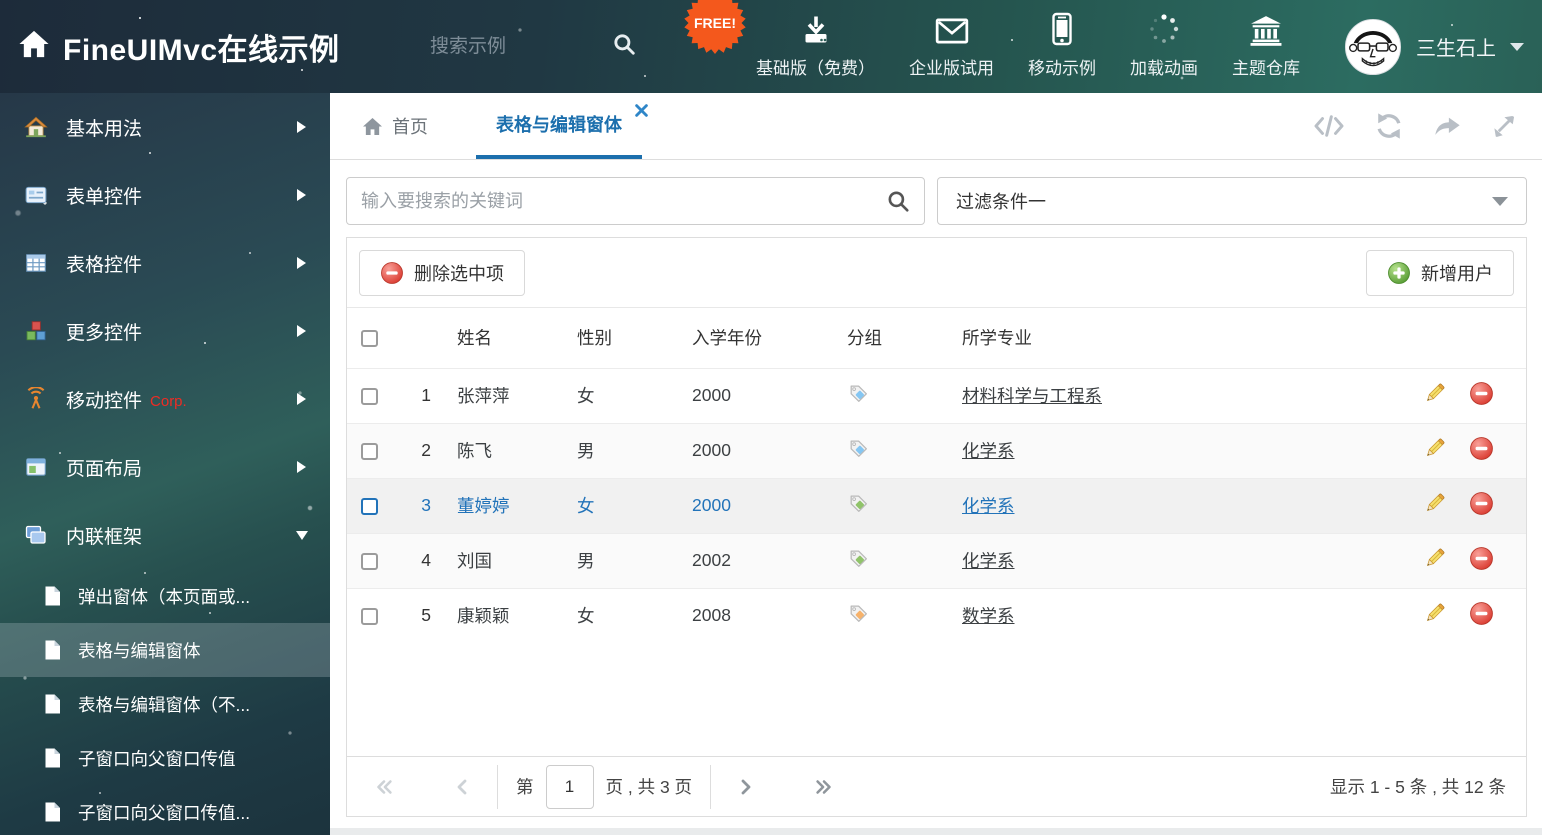 The width and height of the screenshot is (1542, 835). What do you see at coordinates (1504, 126) in the screenshot?
I see `fullscreen-icon` at bounding box center [1504, 126].